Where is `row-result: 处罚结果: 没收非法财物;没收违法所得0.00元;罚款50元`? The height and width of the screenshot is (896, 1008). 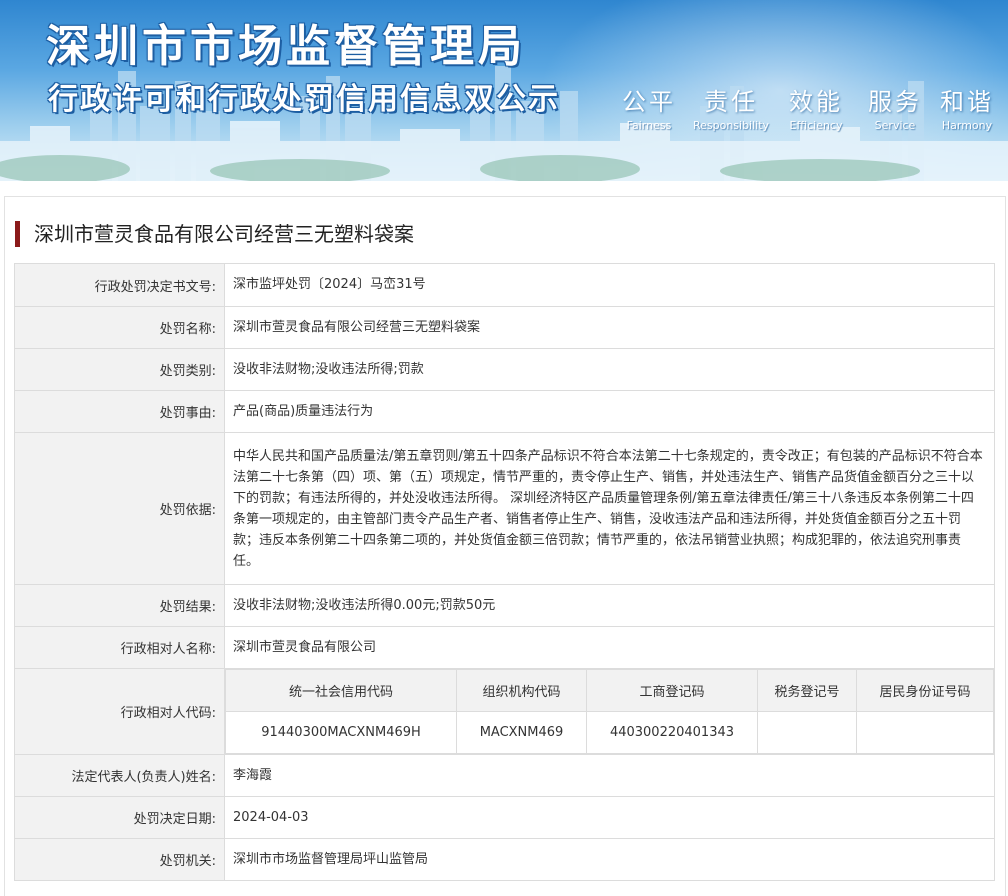
row-result: 处罚结果: 没收非法财物;没收违法所得0.00元;罚款50元 is located at coordinates (504, 605).